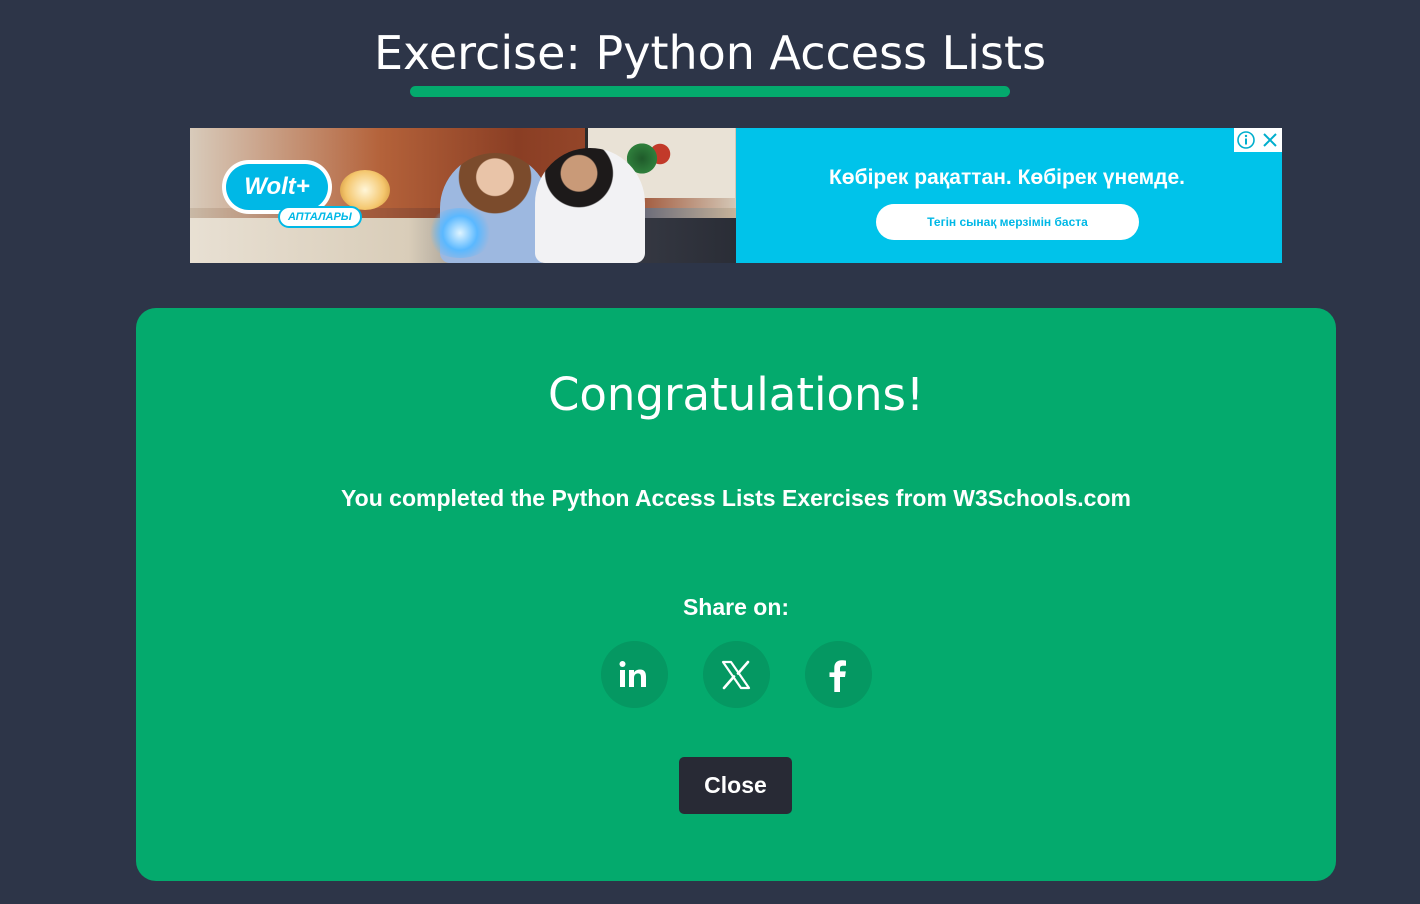  I want to click on linkedin-icon, so click(632, 673).